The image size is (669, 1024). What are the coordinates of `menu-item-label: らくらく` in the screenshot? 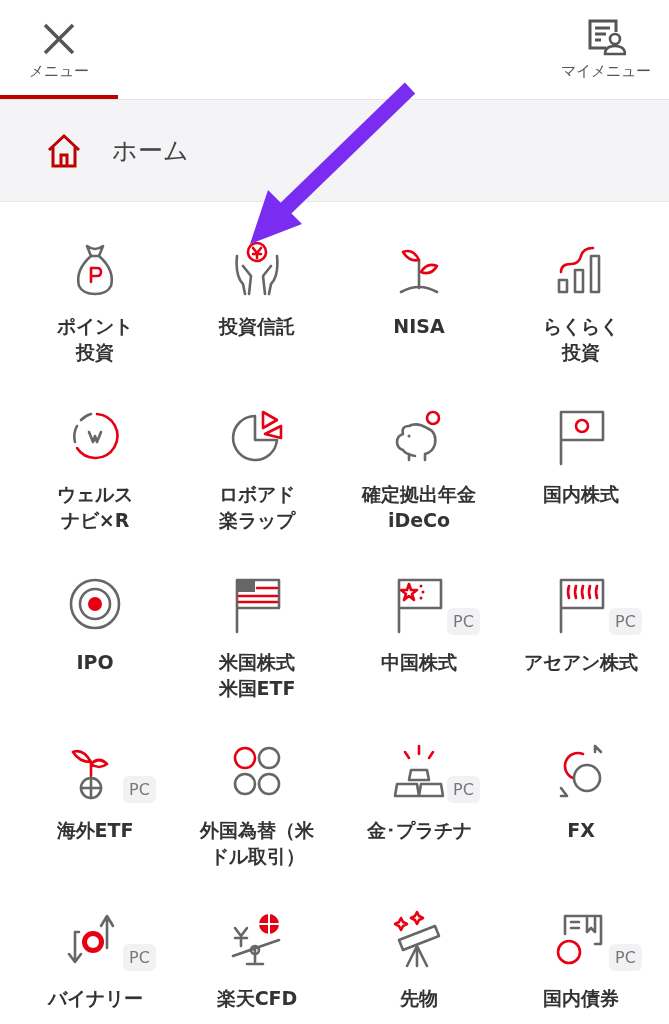 It's located at (581, 327).